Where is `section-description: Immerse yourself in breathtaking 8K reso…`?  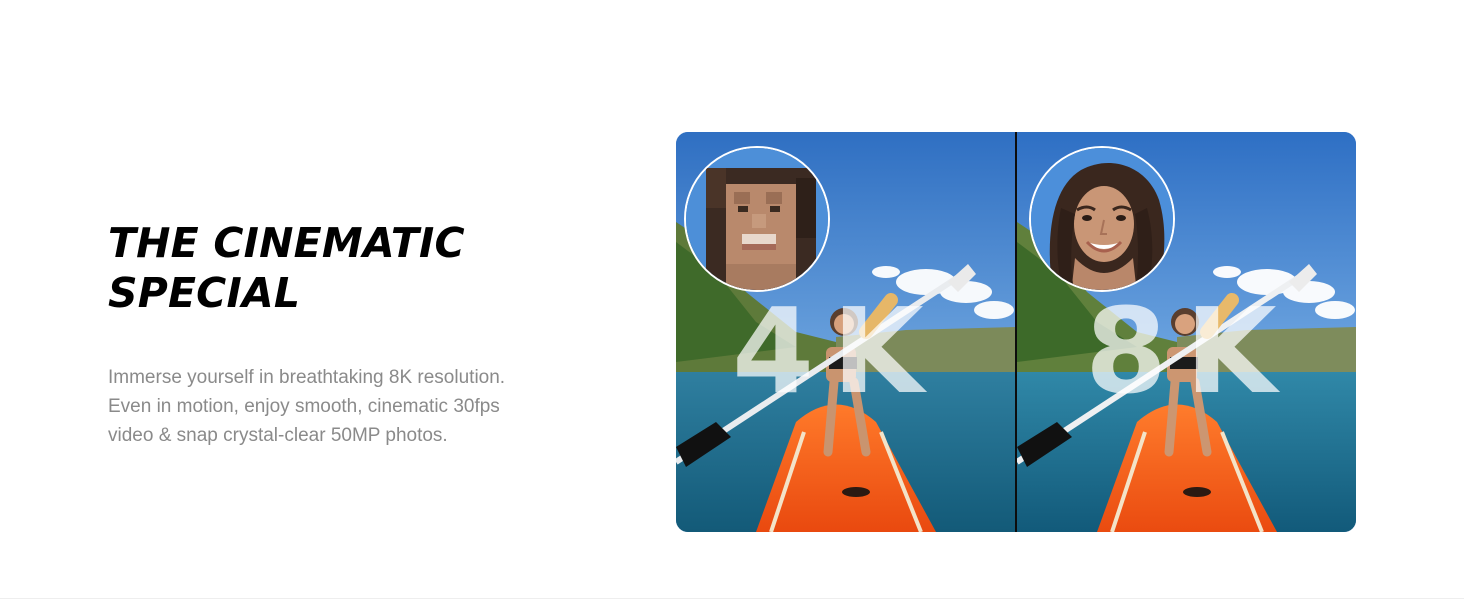 section-description: Immerse yourself in breathtaking 8K reso… is located at coordinates (343, 406).